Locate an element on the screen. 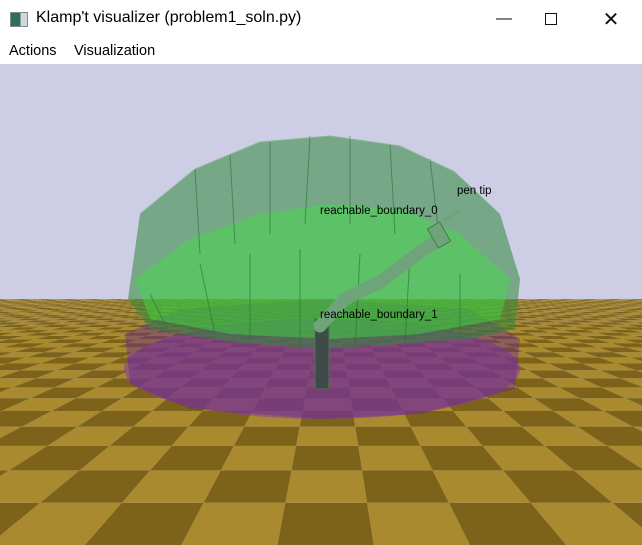 Image resolution: width=642 pixels, height=545 pixels. window-title: Klamp't visualizer (problem1_soln.py) is located at coordinates (169, 17).